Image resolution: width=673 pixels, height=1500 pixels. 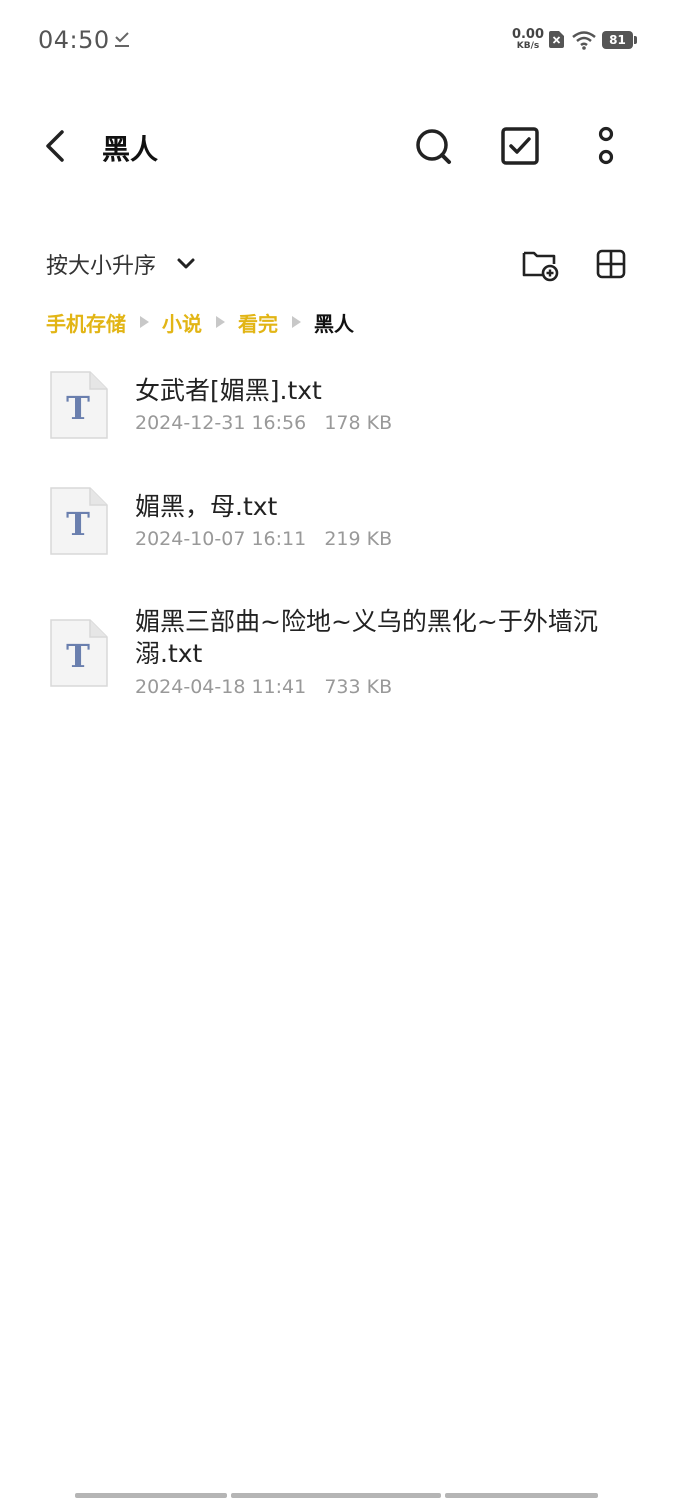 I want to click on file-meta: 2024-12-31 16:56 178 KB, so click(x=263, y=423).